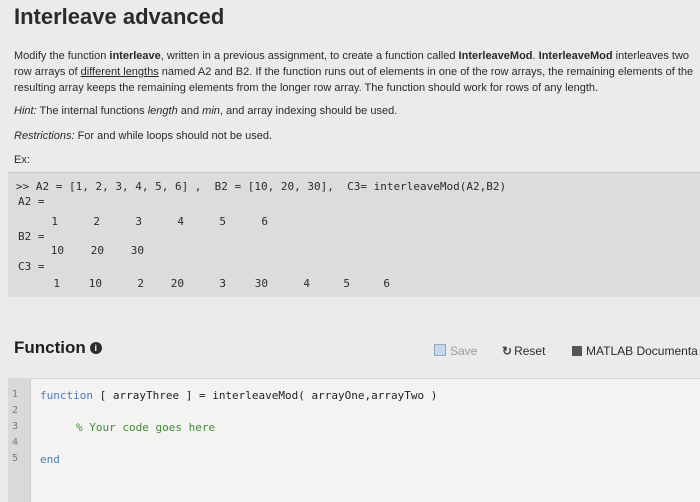 The image size is (700, 502). What do you see at coordinates (464, 351) in the screenshot?
I see `save-label: Save` at bounding box center [464, 351].